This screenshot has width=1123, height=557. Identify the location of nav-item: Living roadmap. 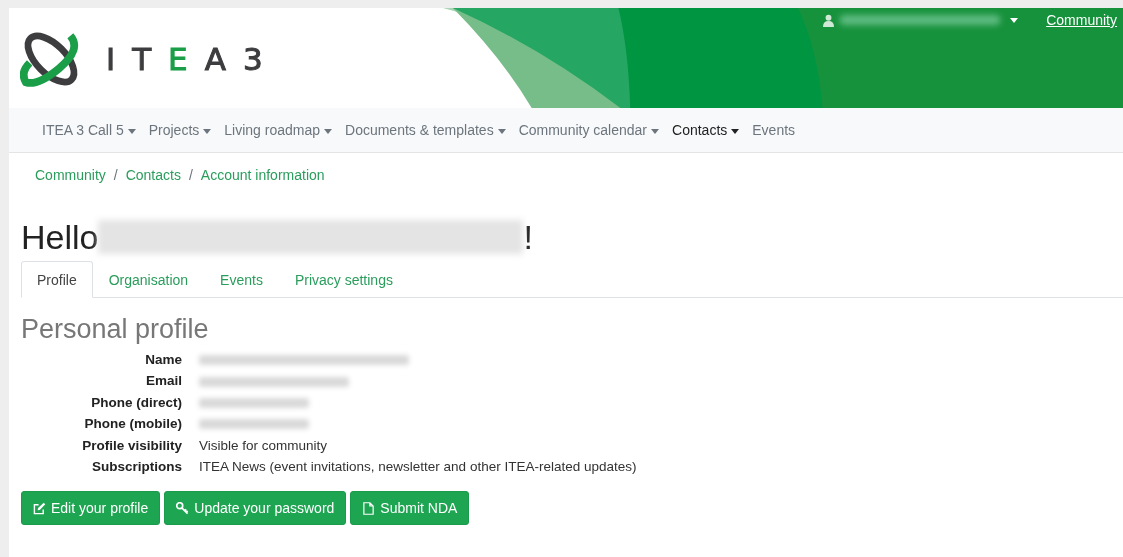
(278, 130).